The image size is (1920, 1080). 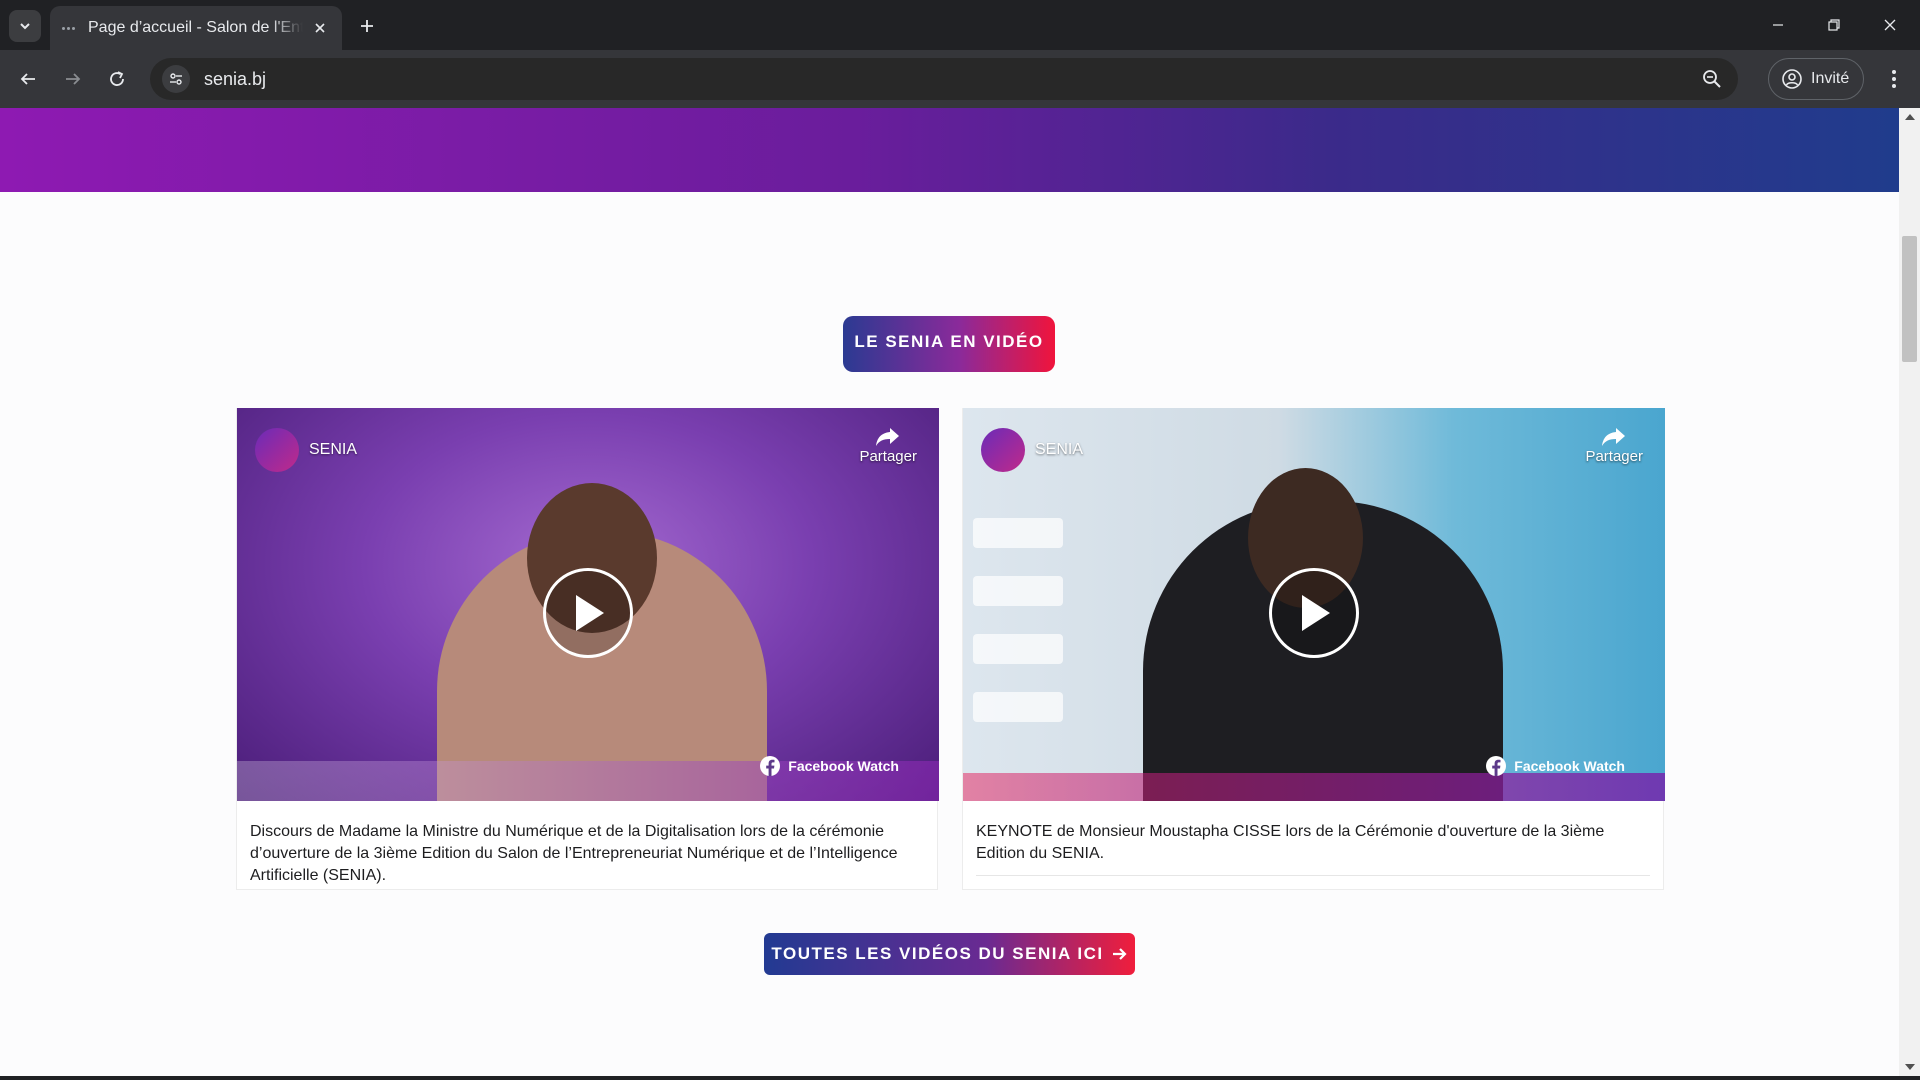 I want to click on tune-icon, so click(x=176, y=79).